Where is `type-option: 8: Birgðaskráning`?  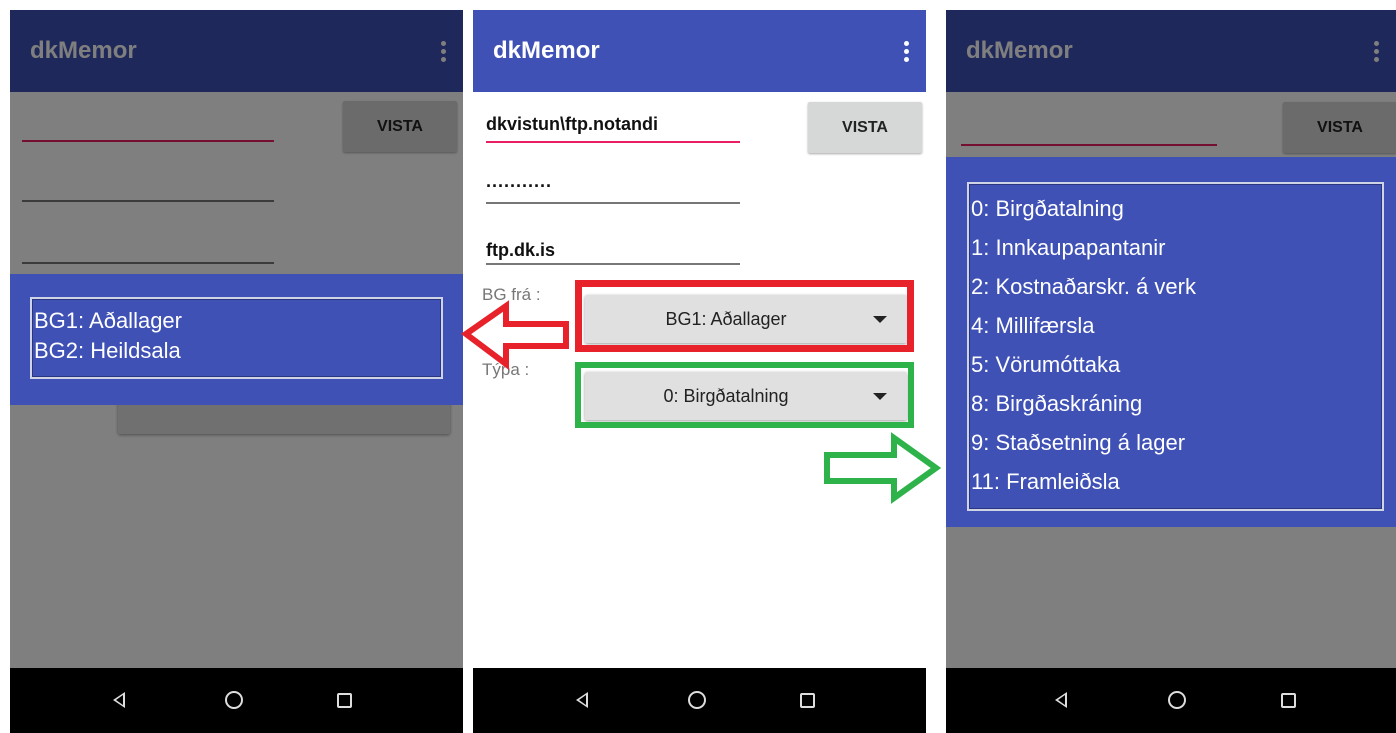
type-option: 8: Birgðaskráning is located at coordinates (1175, 404).